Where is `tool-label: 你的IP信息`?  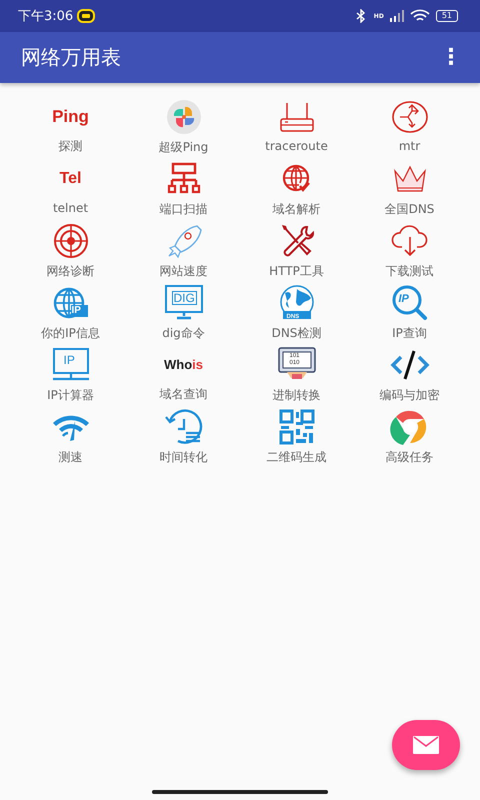
tool-label: 你的IP信息 is located at coordinates (70, 333).